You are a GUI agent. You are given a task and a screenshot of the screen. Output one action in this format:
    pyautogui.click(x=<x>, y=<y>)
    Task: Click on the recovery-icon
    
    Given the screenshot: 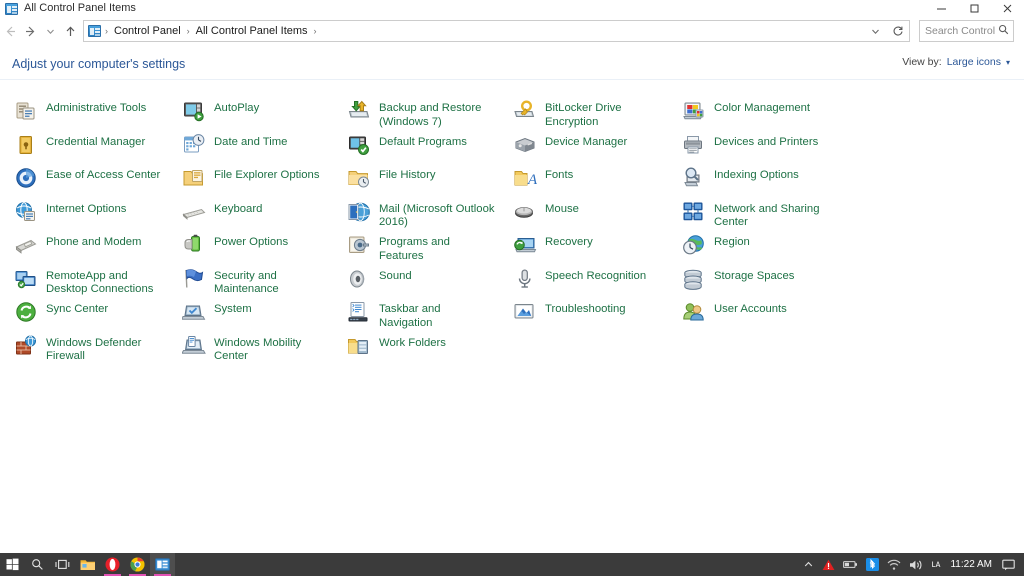 What is the action you would take?
    pyautogui.click(x=525, y=245)
    